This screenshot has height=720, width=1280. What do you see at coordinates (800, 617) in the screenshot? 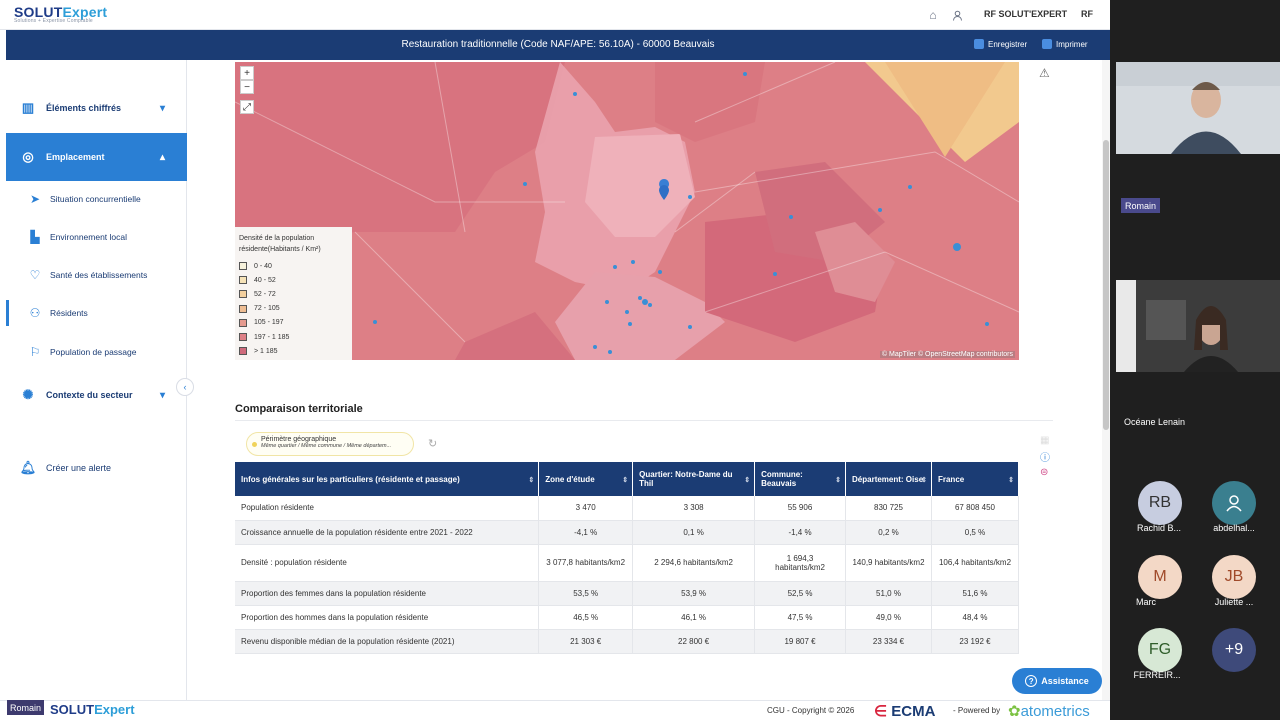
I see `value-cell: 47,5 %` at bounding box center [800, 617].